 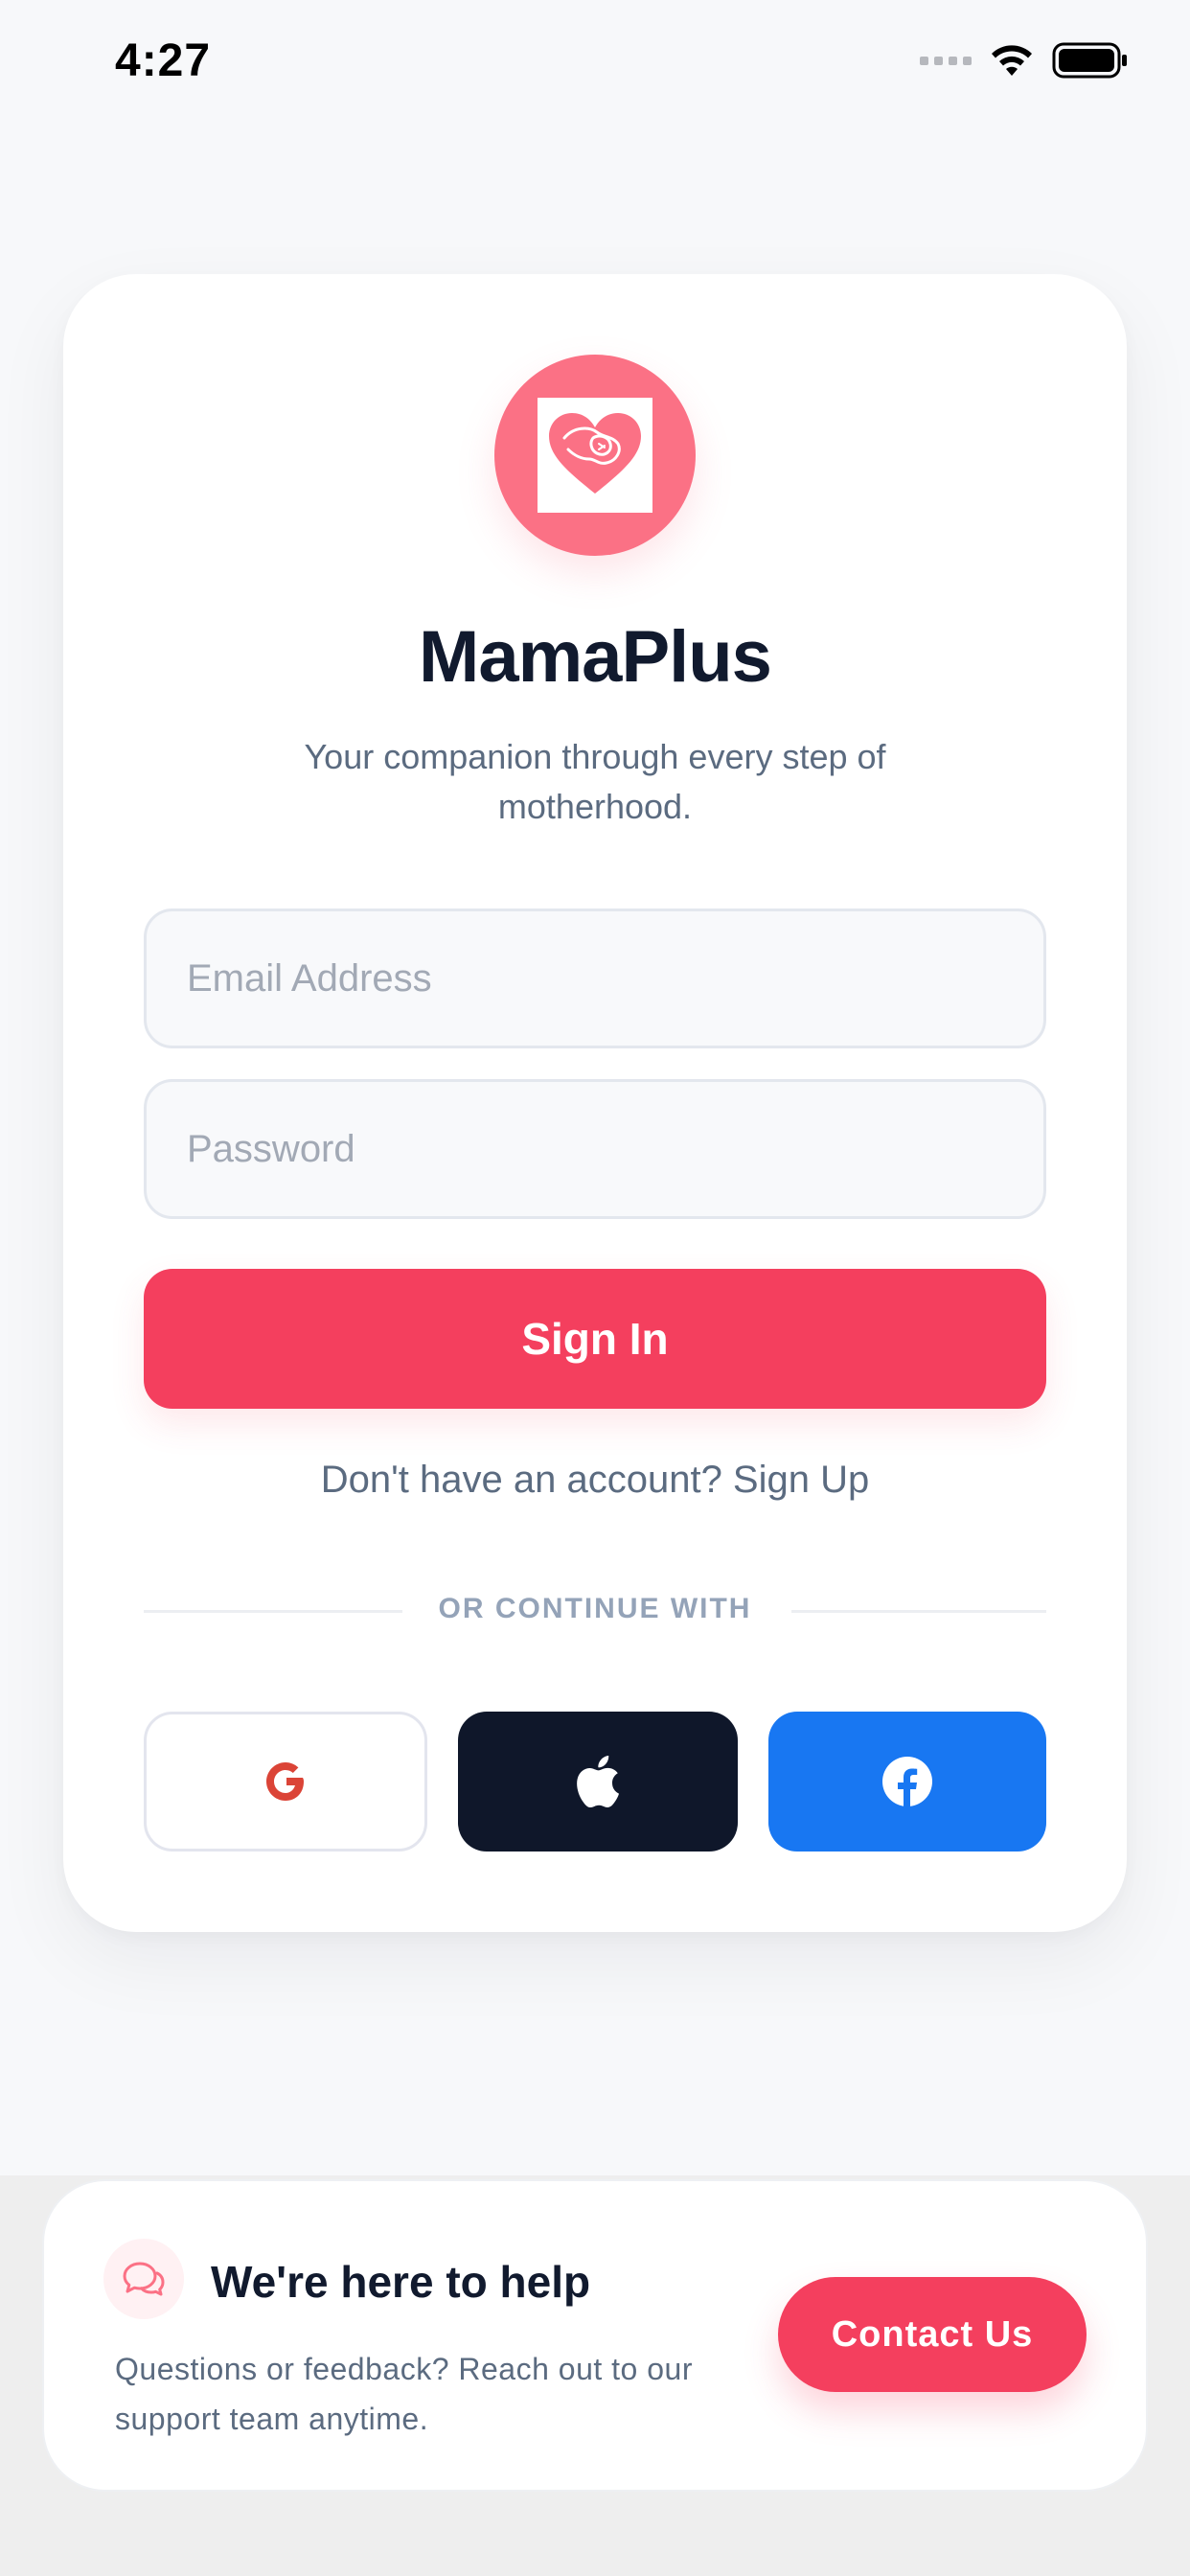 What do you see at coordinates (1090, 60) in the screenshot?
I see `battery-icon` at bounding box center [1090, 60].